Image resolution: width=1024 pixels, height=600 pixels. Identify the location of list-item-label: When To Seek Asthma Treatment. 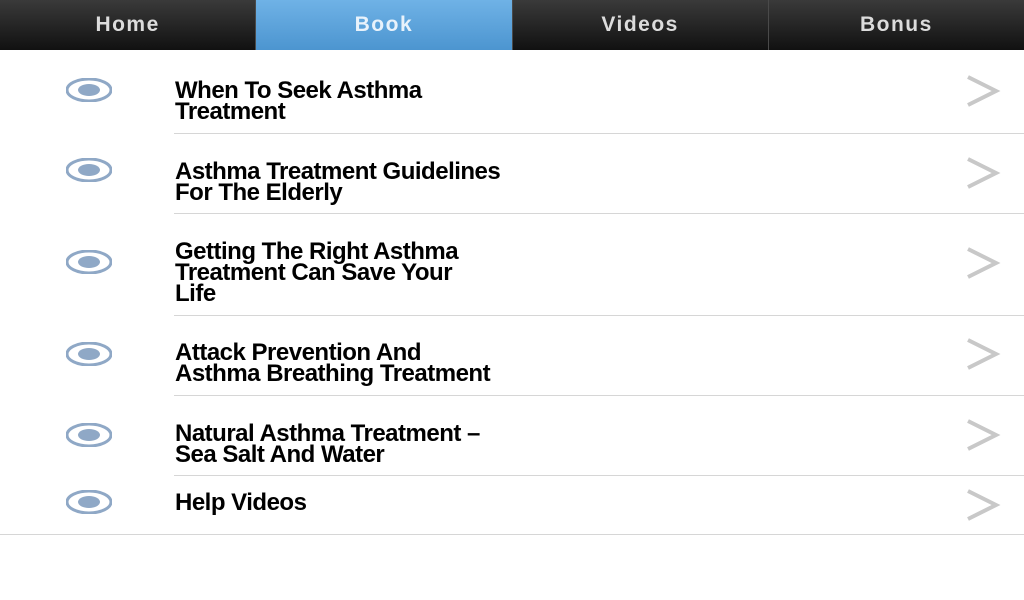
(298, 101).